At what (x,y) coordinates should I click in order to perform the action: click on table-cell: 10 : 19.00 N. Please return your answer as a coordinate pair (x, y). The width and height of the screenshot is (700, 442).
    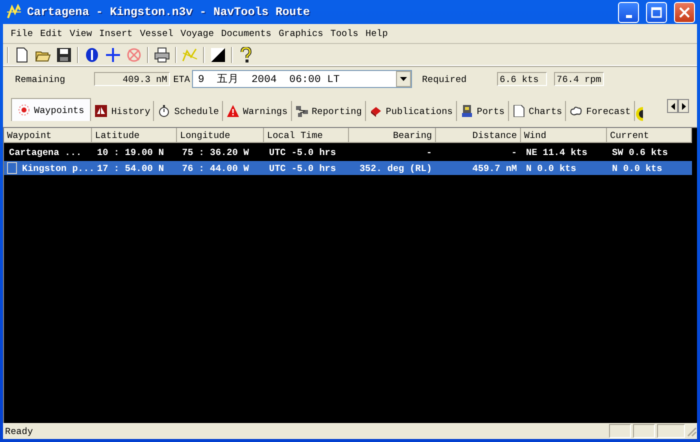
    Looking at the image, I should click on (130, 152).